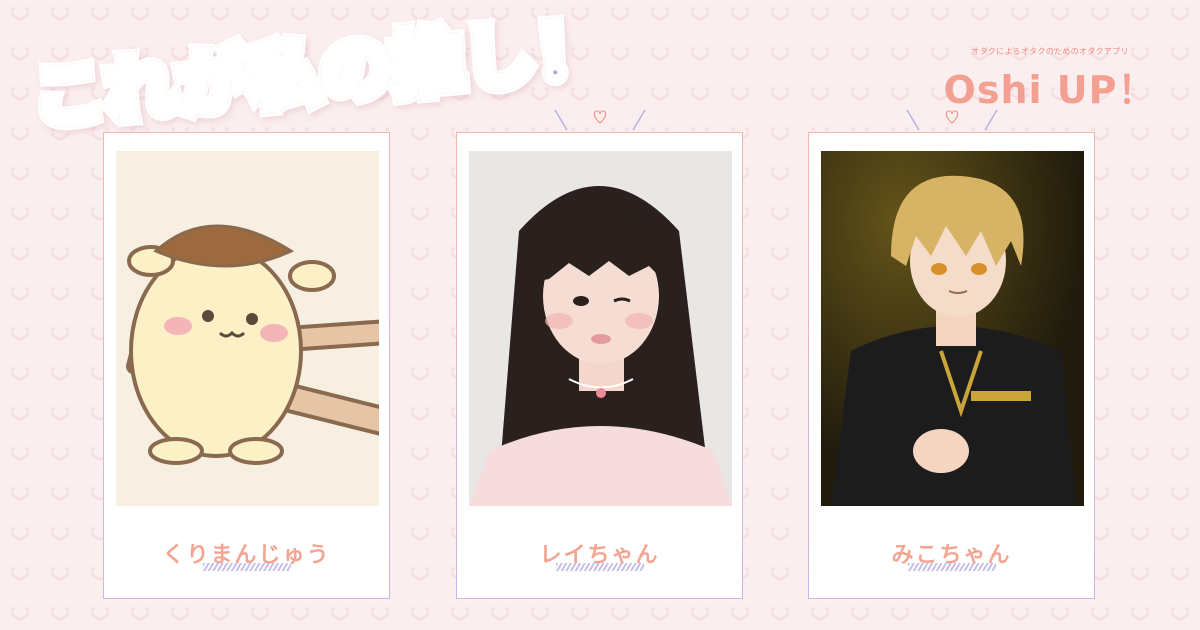 Image resolution: width=1200 pixels, height=630 pixels. I want to click on card-photo-cartoon, so click(247, 328).